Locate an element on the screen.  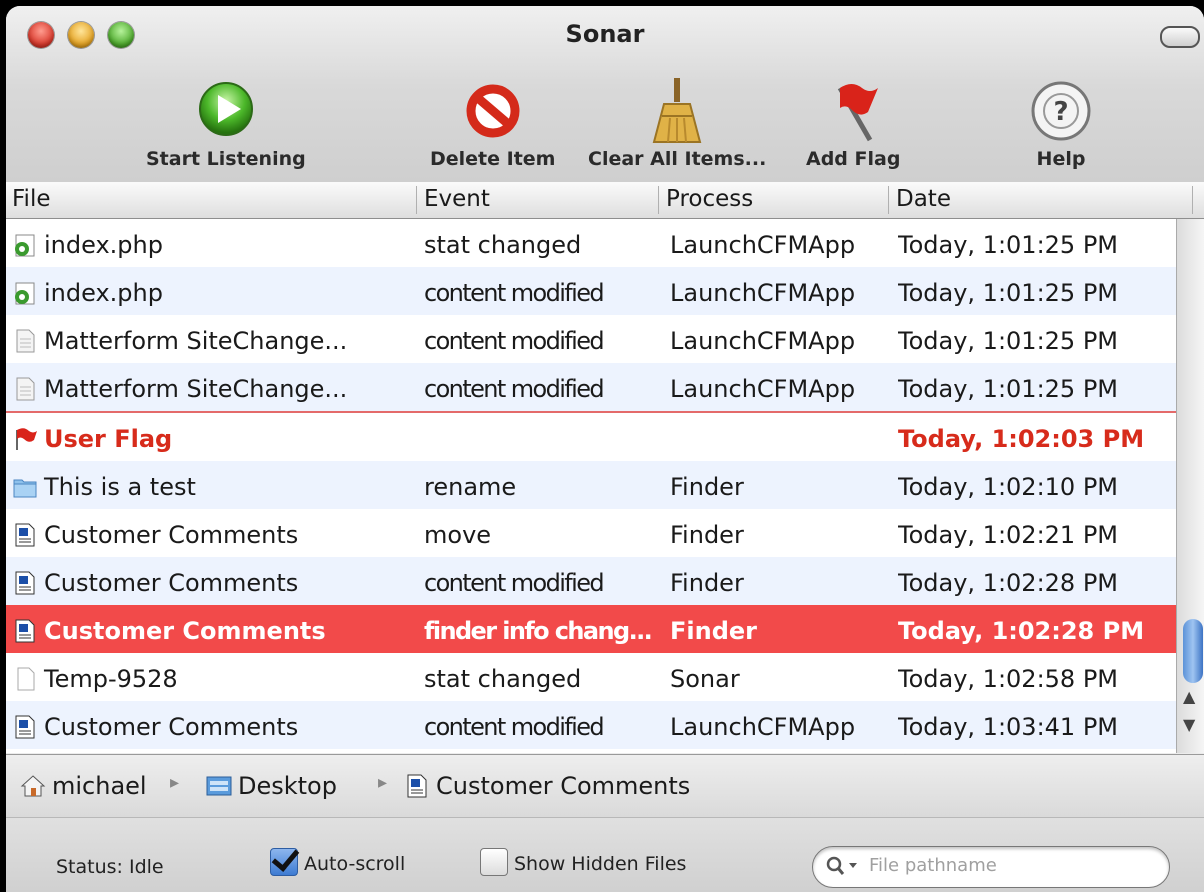
table-header: File Event Process Date is located at coordinates (605, 200).